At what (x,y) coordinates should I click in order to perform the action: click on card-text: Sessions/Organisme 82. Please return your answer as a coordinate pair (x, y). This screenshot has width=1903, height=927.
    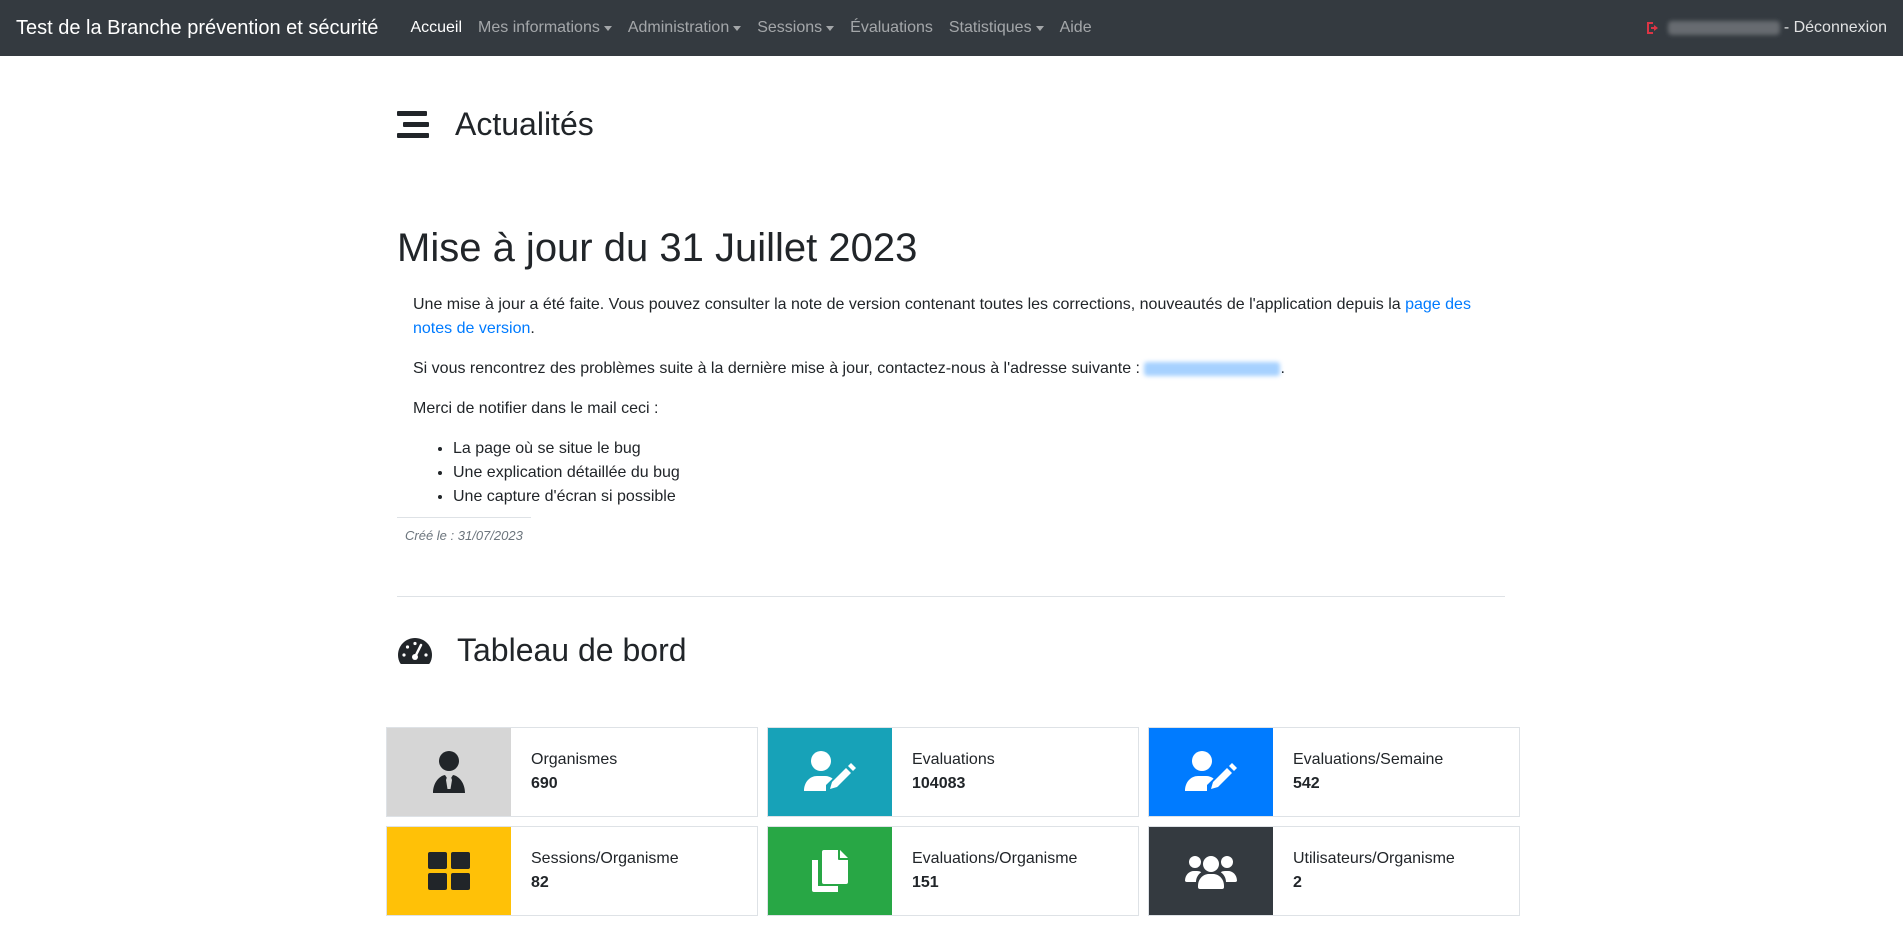
    Looking at the image, I should click on (595, 871).